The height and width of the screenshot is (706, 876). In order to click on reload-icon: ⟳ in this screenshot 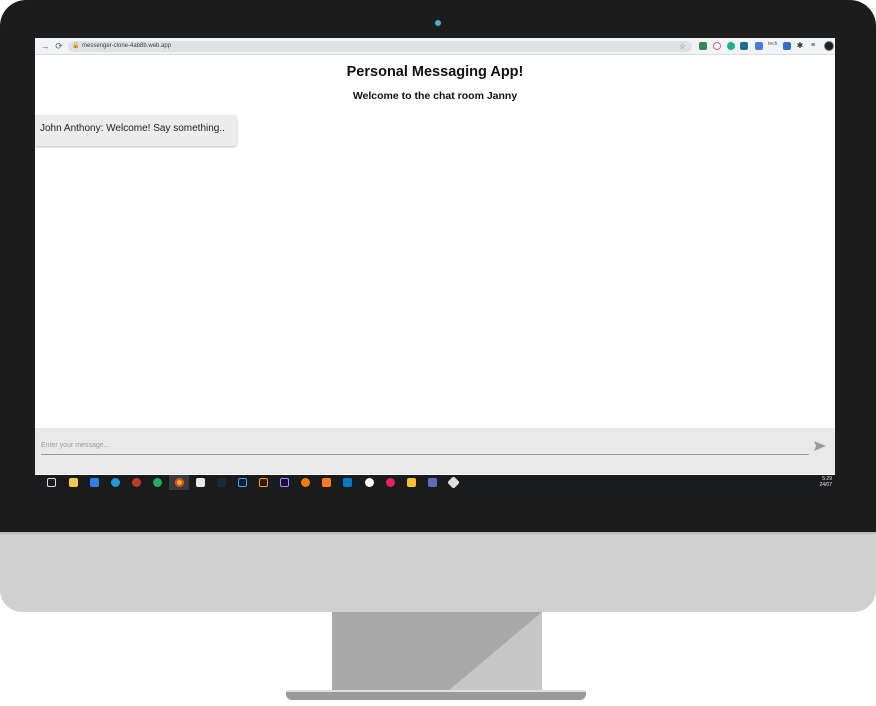, I will do `click(59, 46)`.